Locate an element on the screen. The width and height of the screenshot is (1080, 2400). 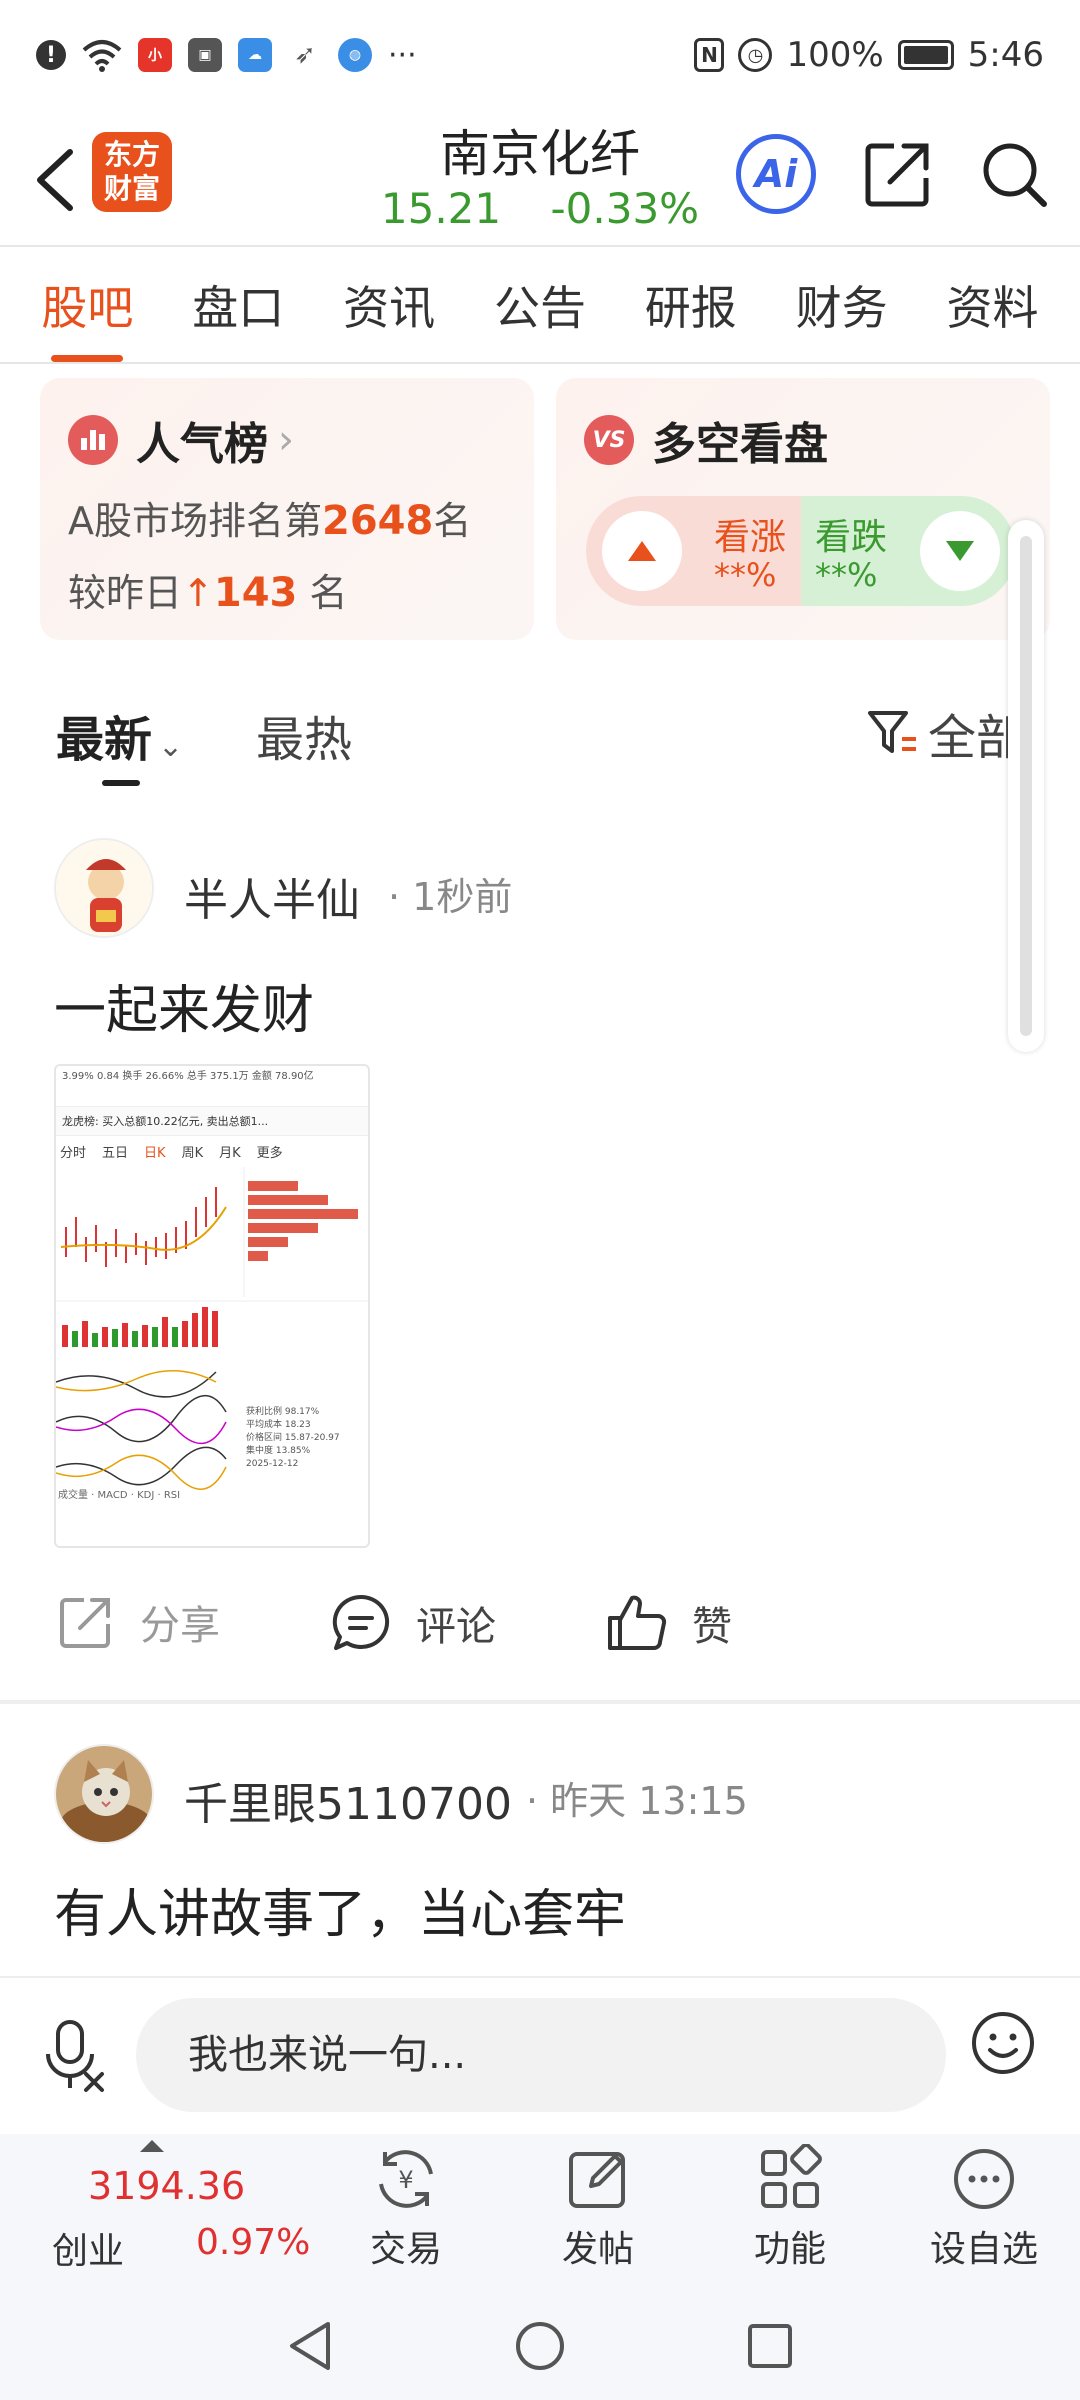
back-arrow-icon is located at coordinates (55, 180).